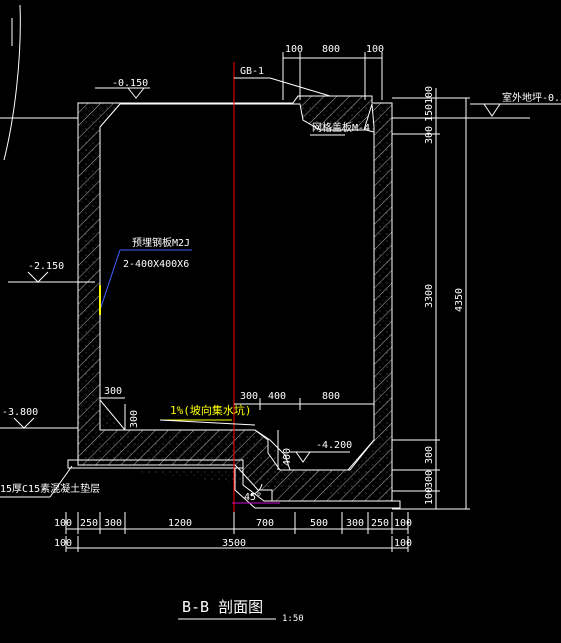 Image resolution: width=561 pixels, height=643 pixels. What do you see at coordinates (211, 410) in the screenshot?
I see `slope-label: 1%(坡向集水坑)` at bounding box center [211, 410].